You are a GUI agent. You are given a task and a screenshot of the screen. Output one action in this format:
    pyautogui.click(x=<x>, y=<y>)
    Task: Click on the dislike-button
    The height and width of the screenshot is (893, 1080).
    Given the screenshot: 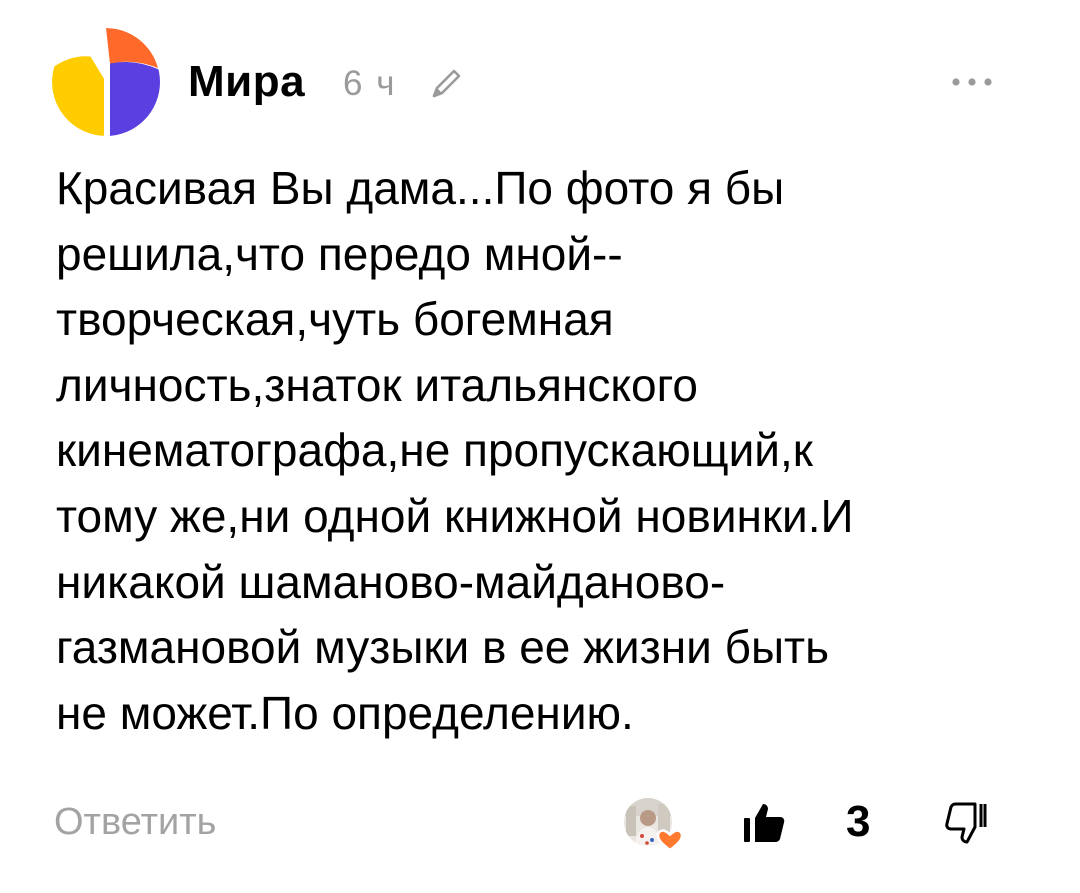 What is the action you would take?
    pyautogui.click(x=967, y=823)
    